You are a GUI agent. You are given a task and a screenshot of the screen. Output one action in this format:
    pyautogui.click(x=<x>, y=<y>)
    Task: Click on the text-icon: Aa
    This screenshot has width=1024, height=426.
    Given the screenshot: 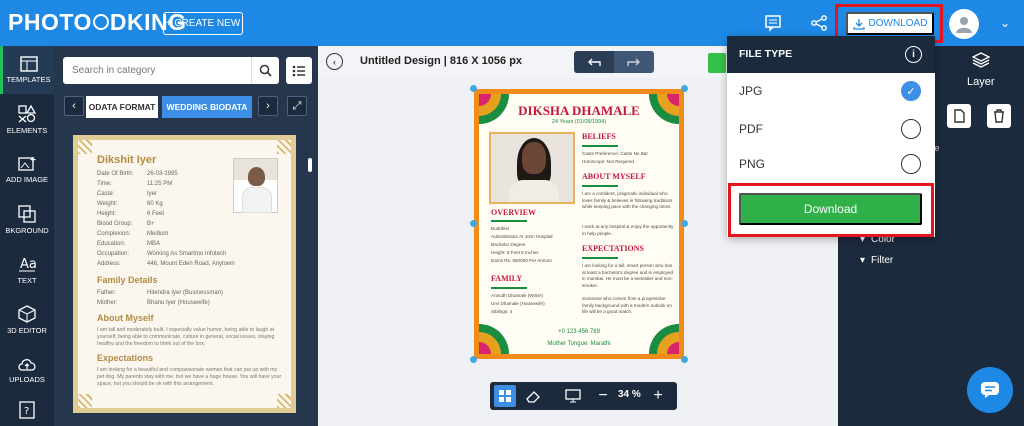 What is the action you would take?
    pyautogui.click(x=27, y=264)
    